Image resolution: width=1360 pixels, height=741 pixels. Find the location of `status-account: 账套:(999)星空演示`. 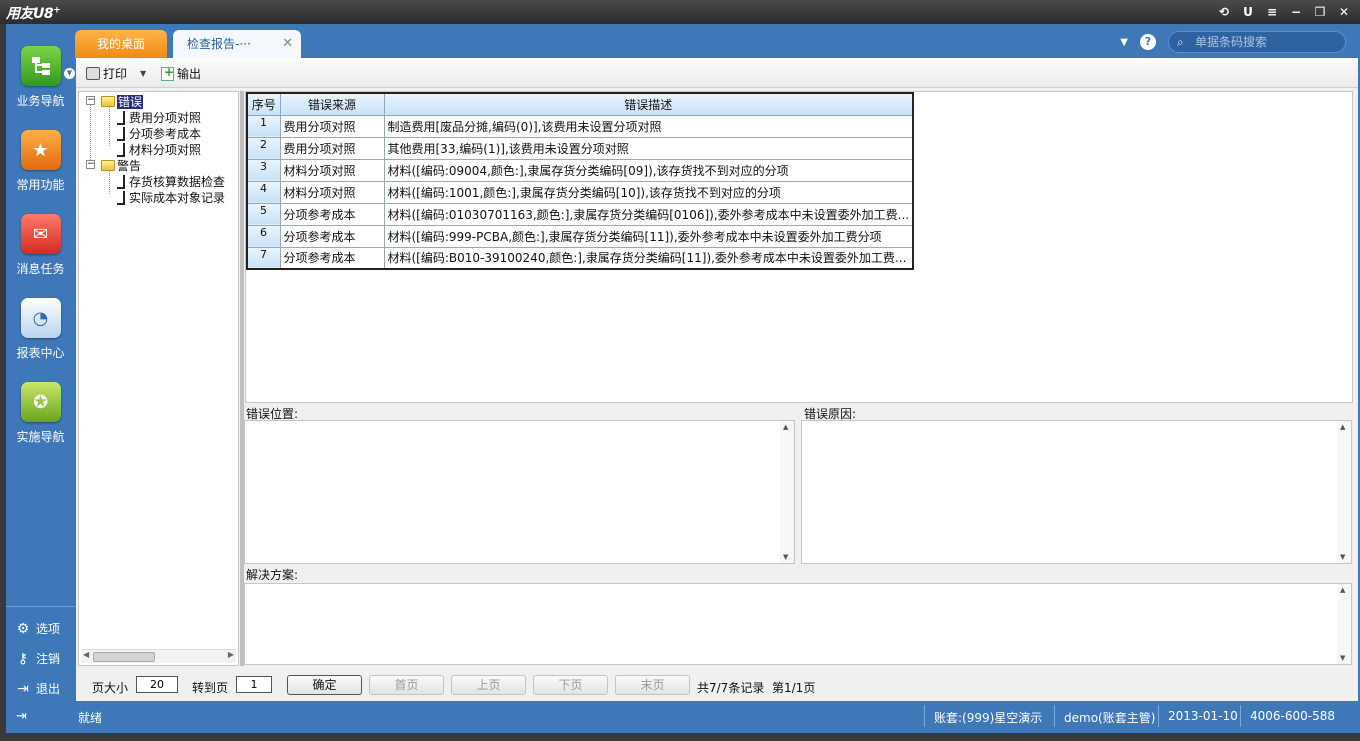

status-account: 账套:(999)星空演示 is located at coordinates (988, 718).